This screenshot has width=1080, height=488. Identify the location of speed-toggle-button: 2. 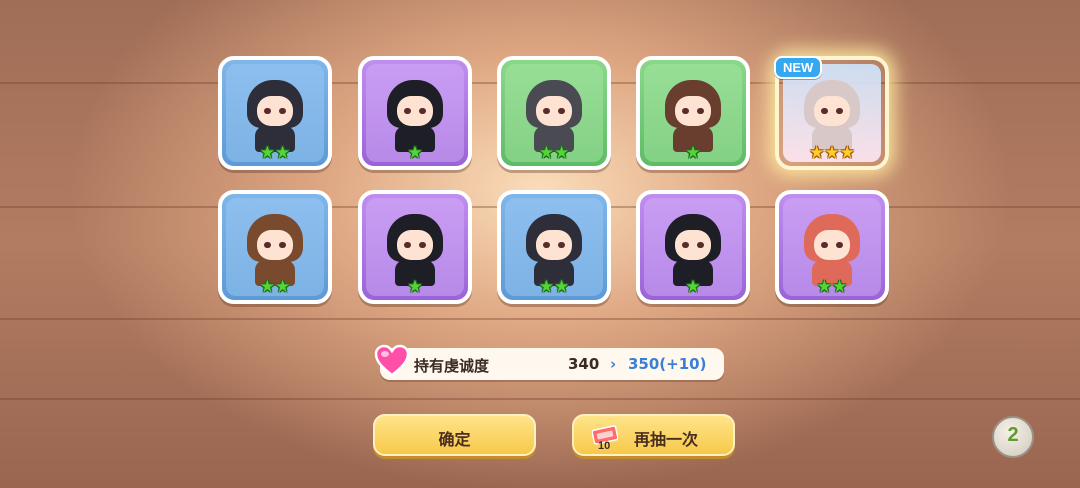
(1013, 437).